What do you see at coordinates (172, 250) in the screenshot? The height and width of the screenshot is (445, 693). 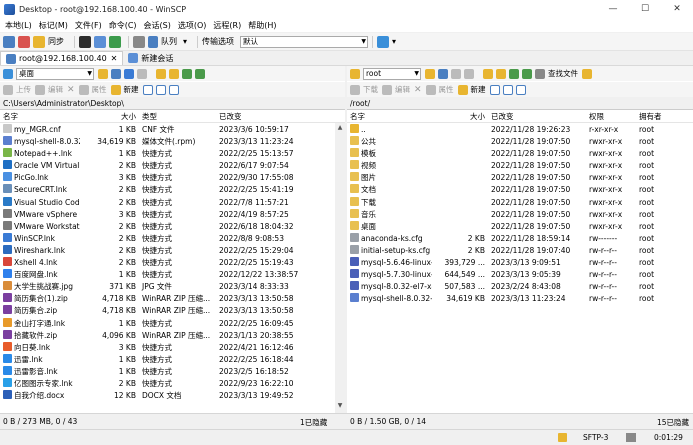 I see `file-row: Wireshark.lnk 2 KB 快捷方式 2022/2/25 15:29:04` at bounding box center [172, 250].